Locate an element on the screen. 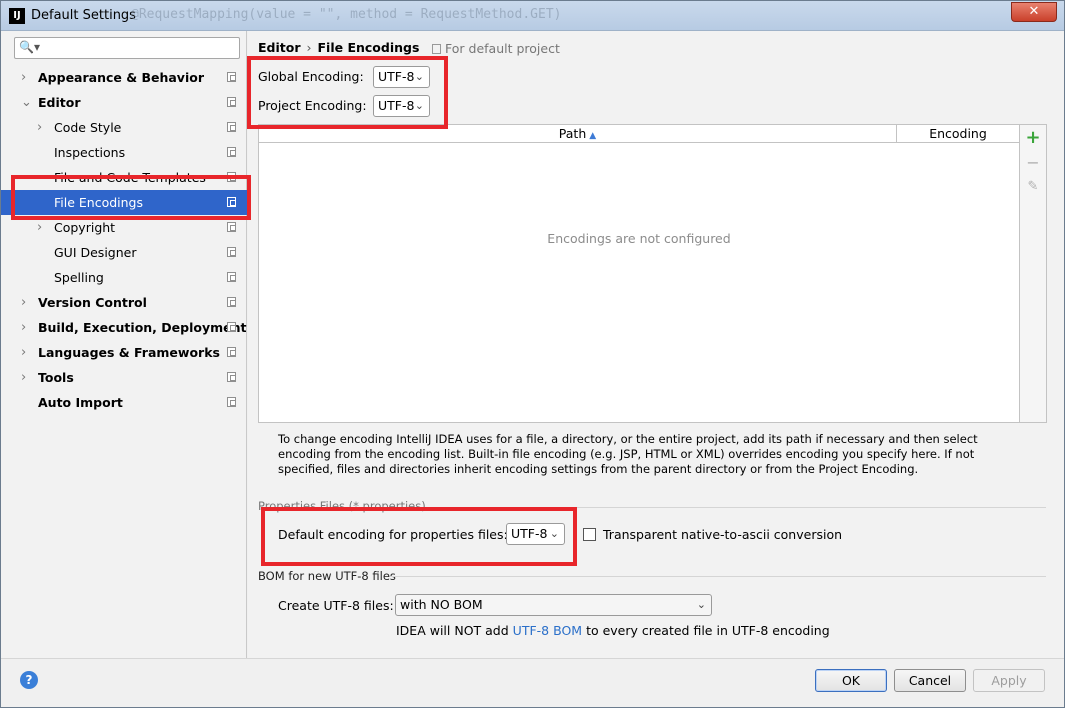 Image resolution: width=1065 pixels, height=708 pixels. remove-icon: − is located at coordinates (1033, 162).